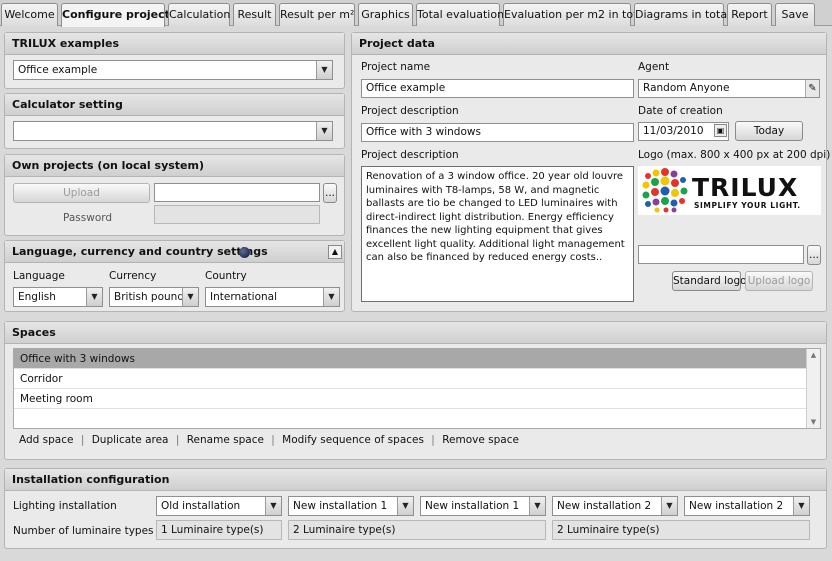  What do you see at coordinates (410, 399) in the screenshot?
I see `list-item: Meeting room` at bounding box center [410, 399].